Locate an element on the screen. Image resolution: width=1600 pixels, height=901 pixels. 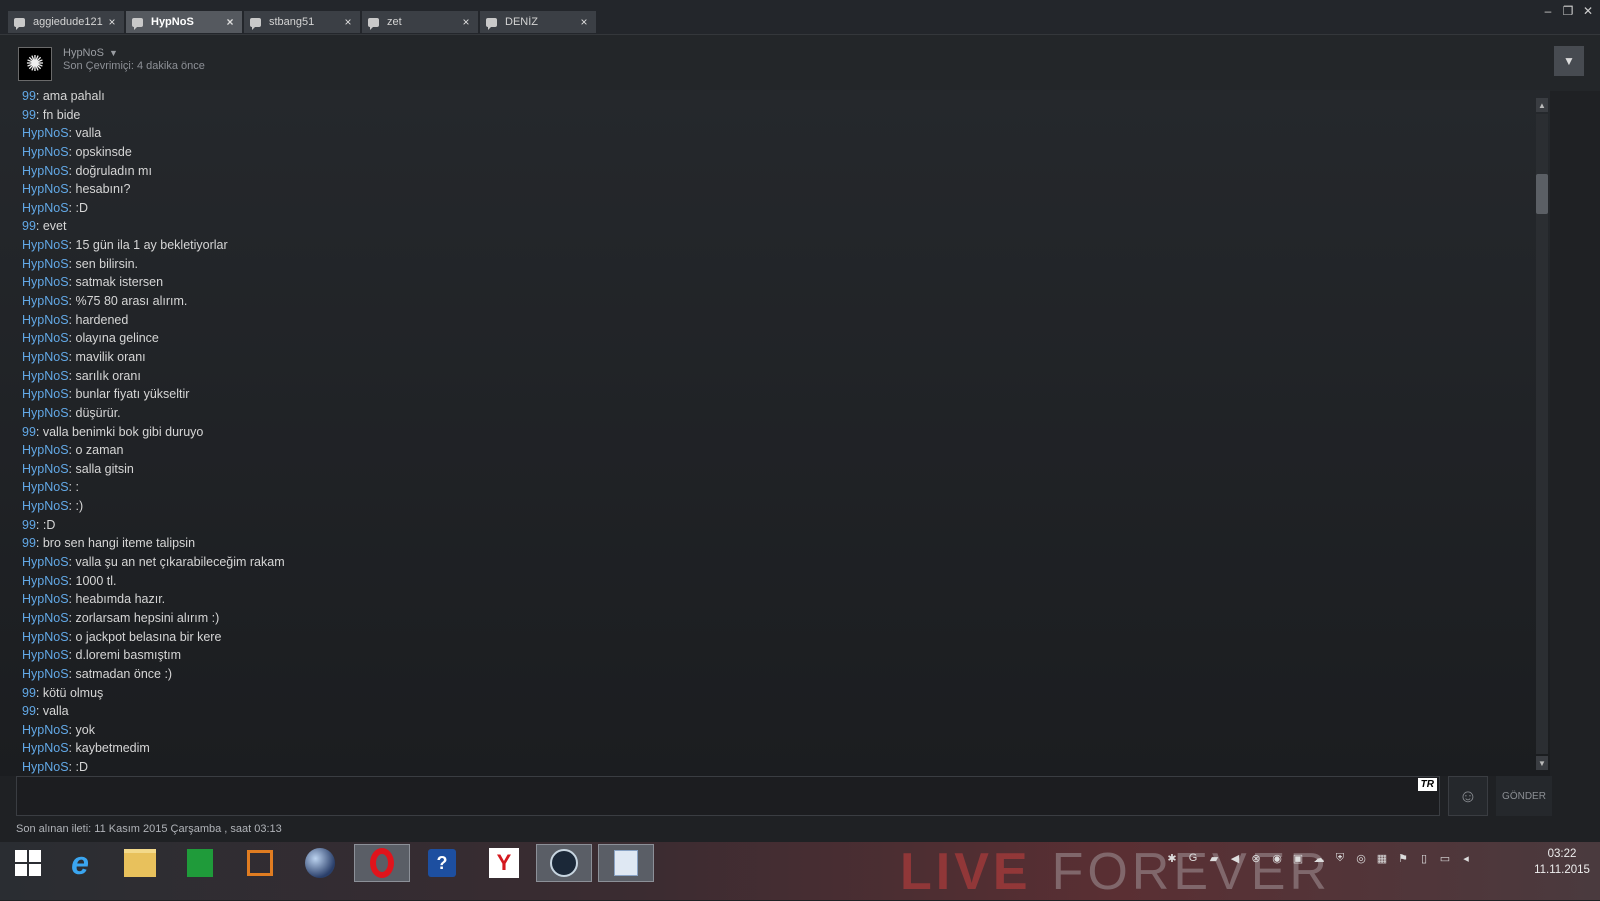
send-button: GÖNDER is located at coordinates (1524, 796).